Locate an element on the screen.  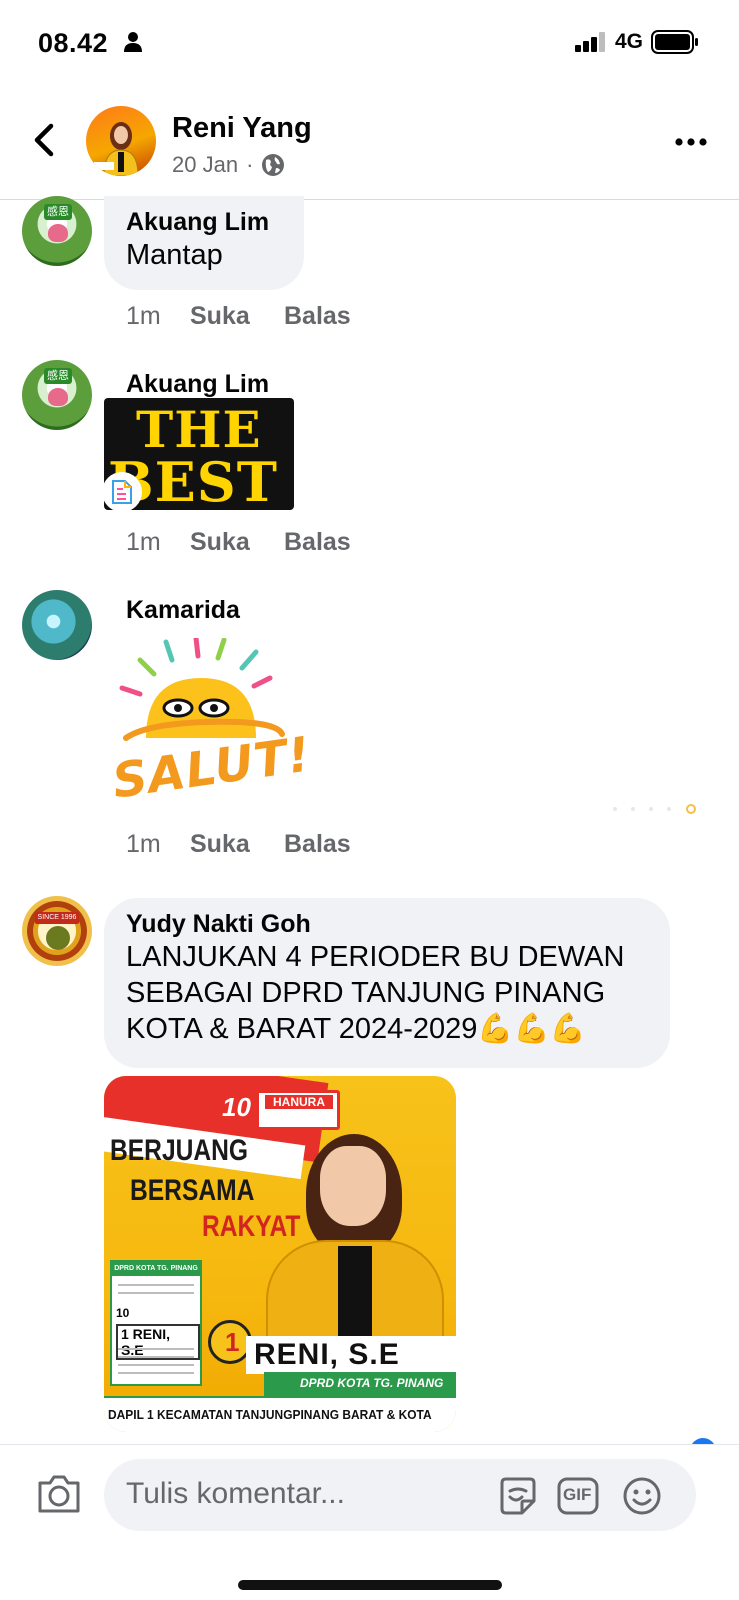
ballot-header: DPRD KOTA TG. PINANG is located at coordinates (156, 1269).